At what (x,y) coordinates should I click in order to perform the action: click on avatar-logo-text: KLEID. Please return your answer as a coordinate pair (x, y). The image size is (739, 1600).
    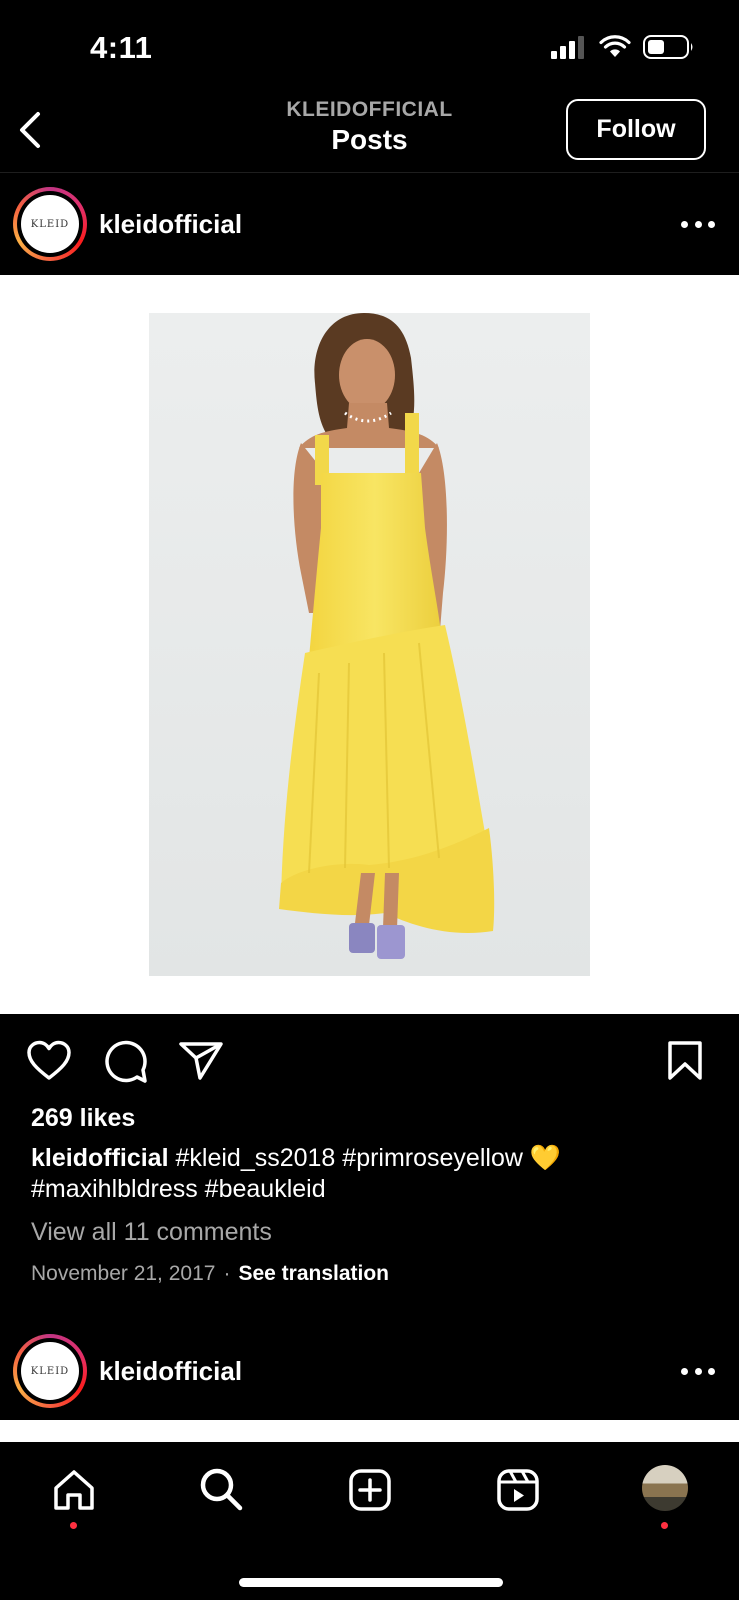
    Looking at the image, I should click on (50, 224).